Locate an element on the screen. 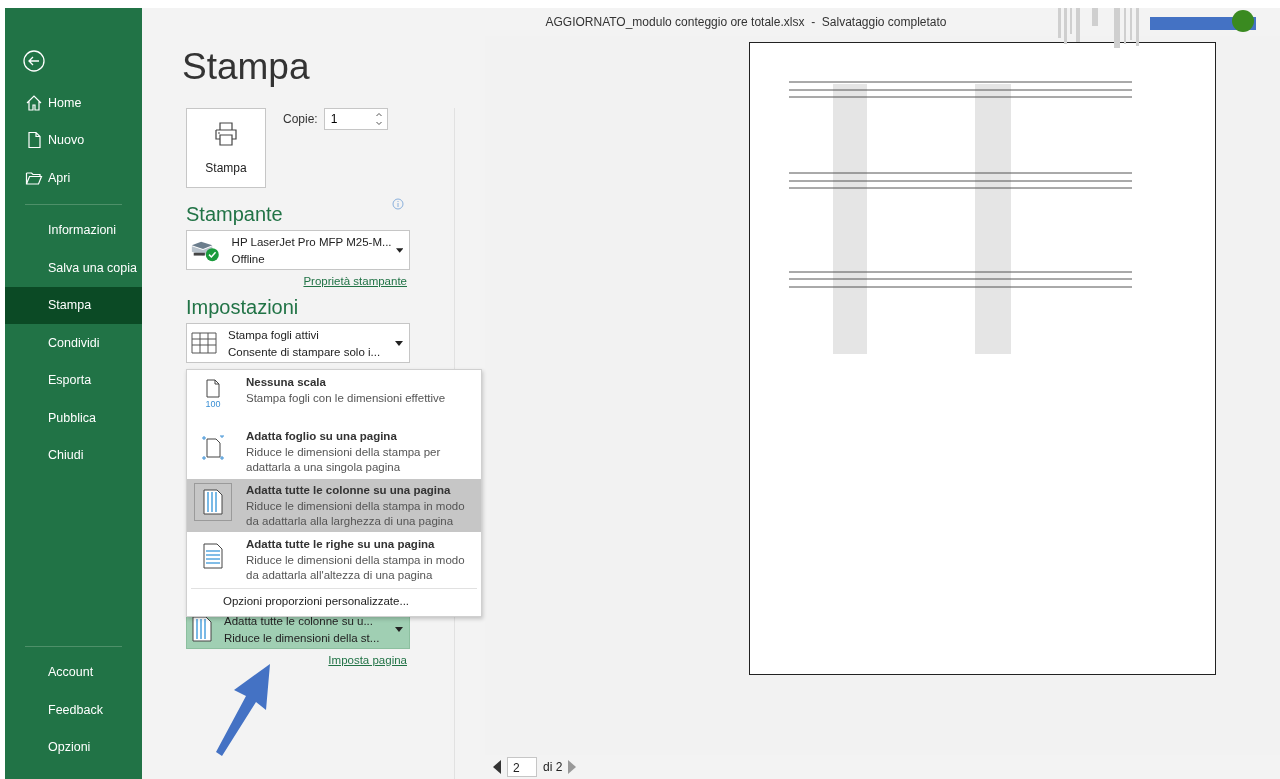  page-number-field: 2 is located at coordinates (522, 767).